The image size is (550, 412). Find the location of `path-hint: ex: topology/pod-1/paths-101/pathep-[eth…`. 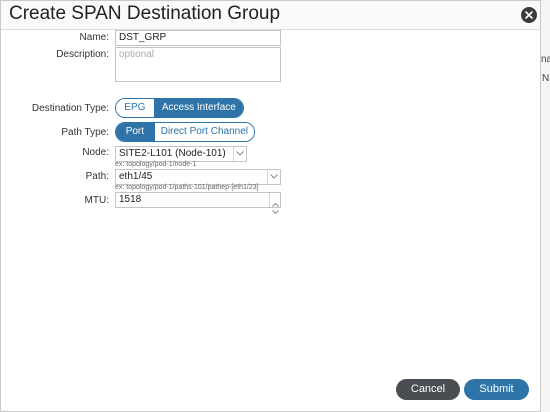

path-hint: ex: topology/pod-1/paths-101/pathep-[eth… is located at coordinates (187, 187).